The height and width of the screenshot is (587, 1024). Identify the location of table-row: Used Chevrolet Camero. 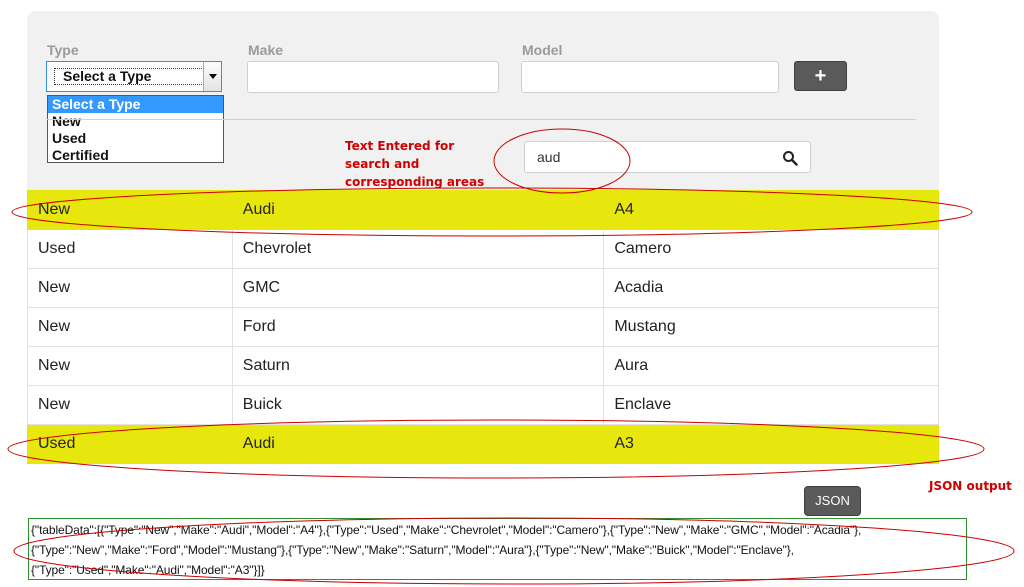
(483, 249).